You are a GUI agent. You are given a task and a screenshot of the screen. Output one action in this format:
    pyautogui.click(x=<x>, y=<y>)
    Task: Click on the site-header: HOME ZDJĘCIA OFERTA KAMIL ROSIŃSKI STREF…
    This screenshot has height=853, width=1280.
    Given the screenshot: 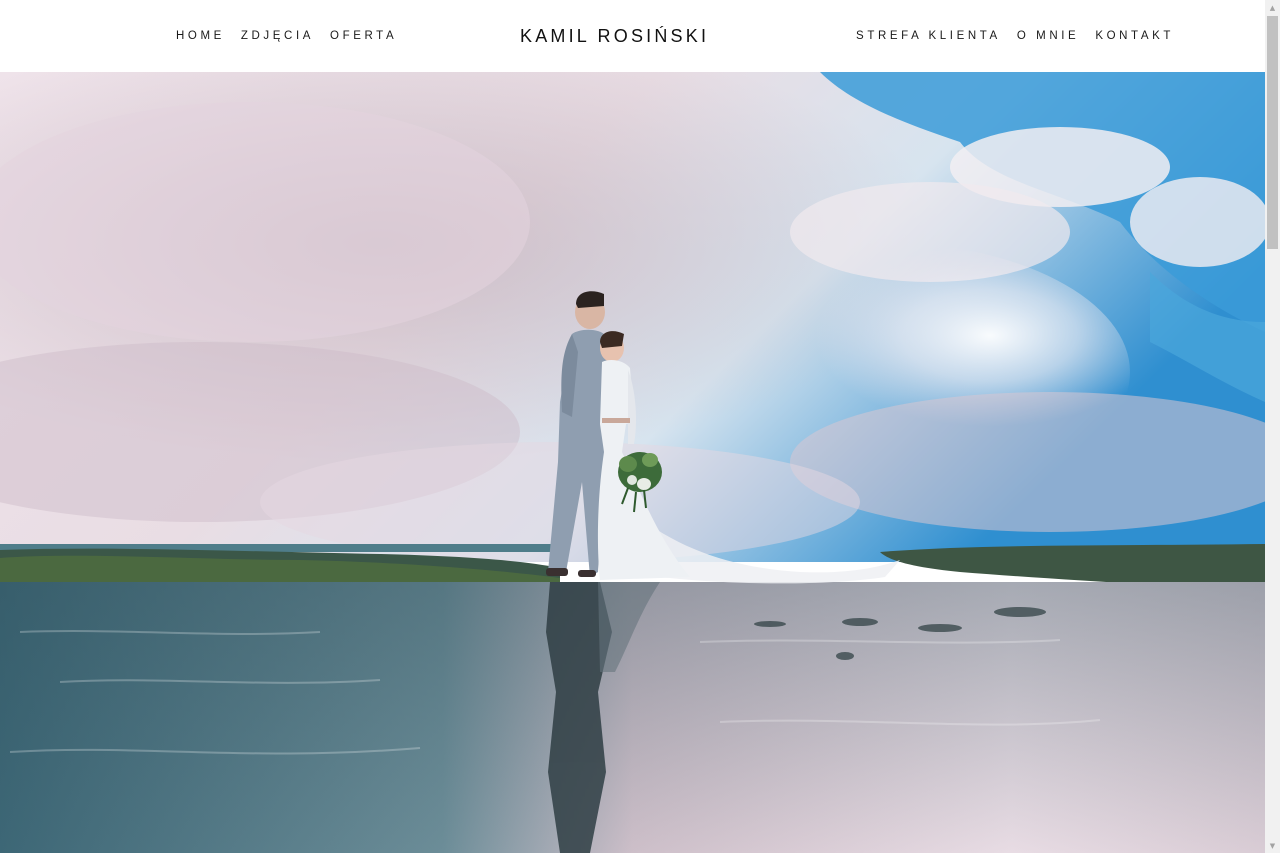 What is the action you would take?
    pyautogui.click(x=632, y=36)
    